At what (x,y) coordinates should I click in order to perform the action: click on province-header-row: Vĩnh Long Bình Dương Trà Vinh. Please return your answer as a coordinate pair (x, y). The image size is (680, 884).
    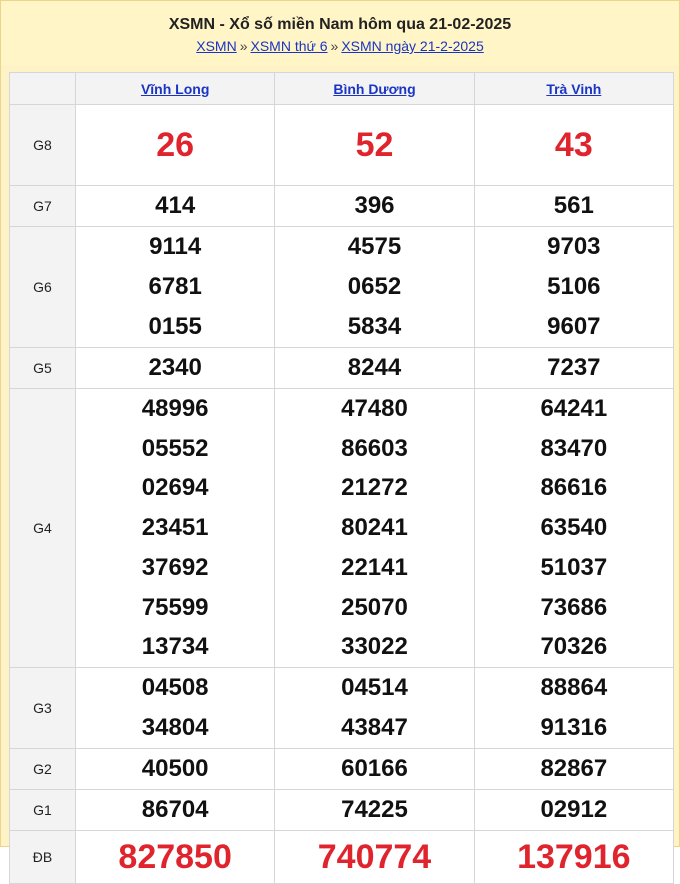
    Looking at the image, I should click on (341, 88).